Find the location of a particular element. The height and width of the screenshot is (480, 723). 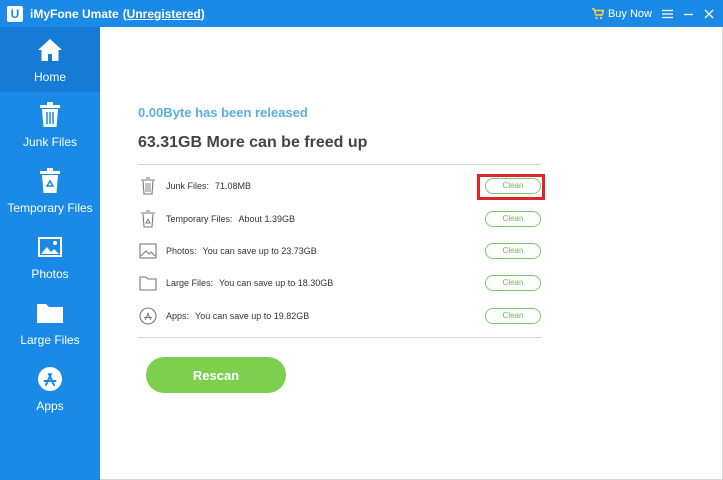

minimize-icon is located at coordinates (688, 14).